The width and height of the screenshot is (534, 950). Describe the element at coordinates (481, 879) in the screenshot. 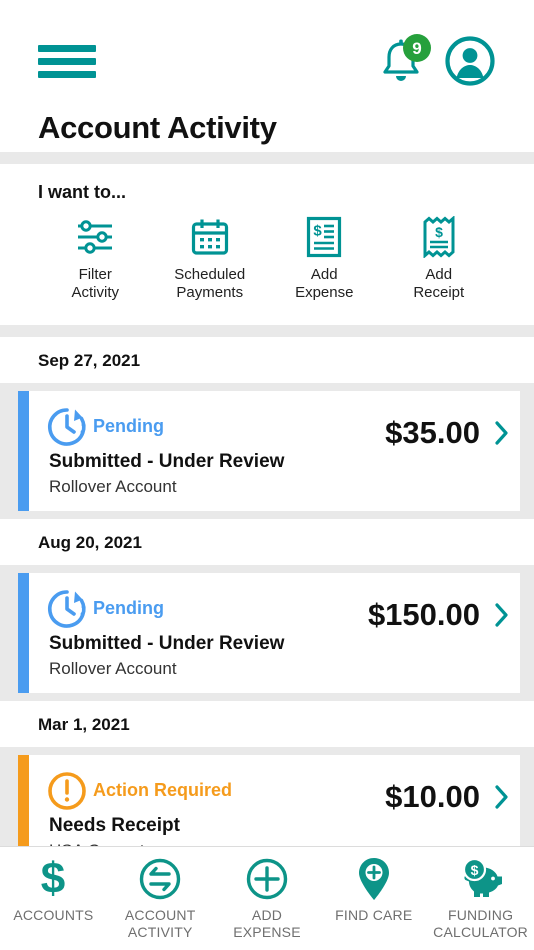

I see `piggy-bank-icon: $` at that location.